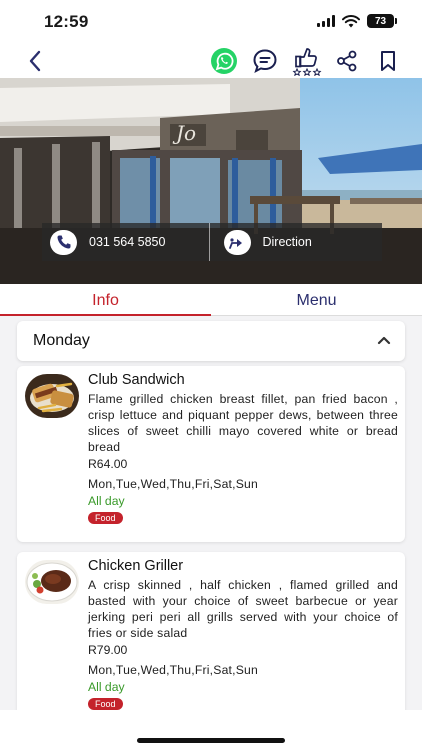  Describe the element at coordinates (211, 740) in the screenshot. I see `home-indicator` at that location.